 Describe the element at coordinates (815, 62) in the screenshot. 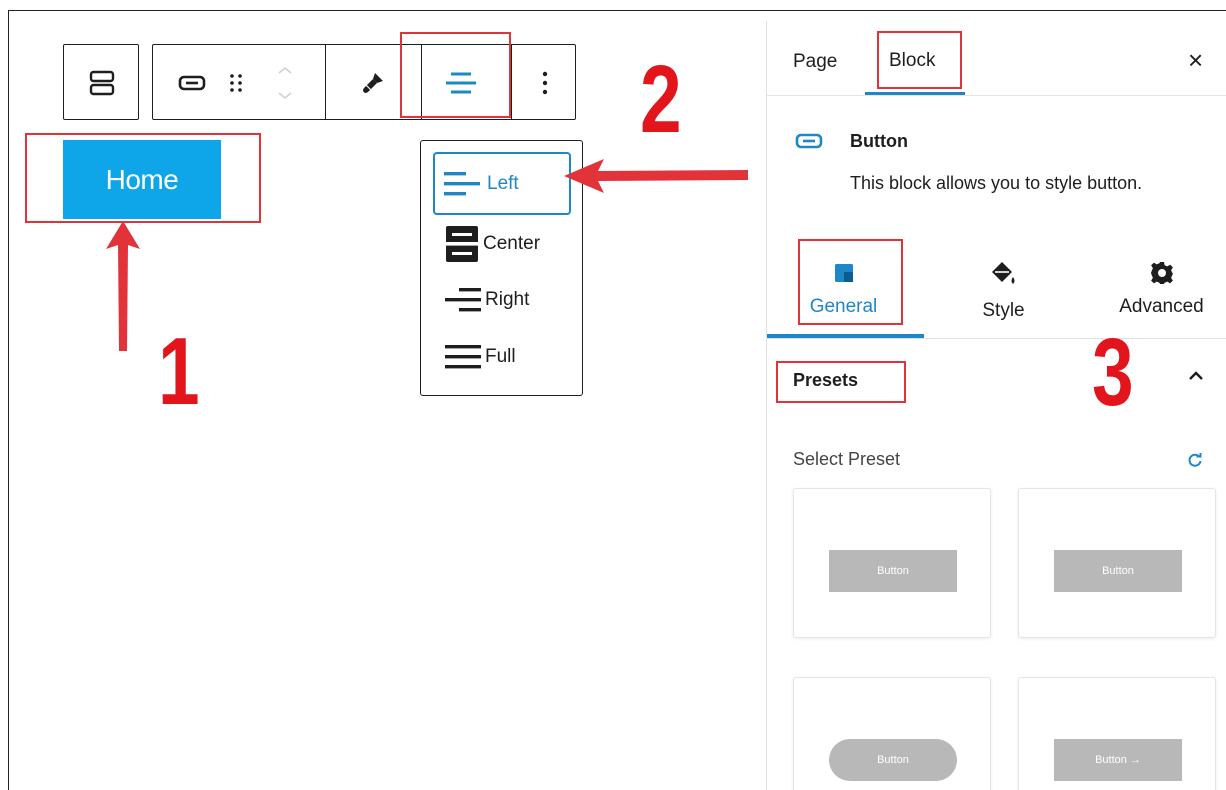

I see `tab-page: Page` at that location.